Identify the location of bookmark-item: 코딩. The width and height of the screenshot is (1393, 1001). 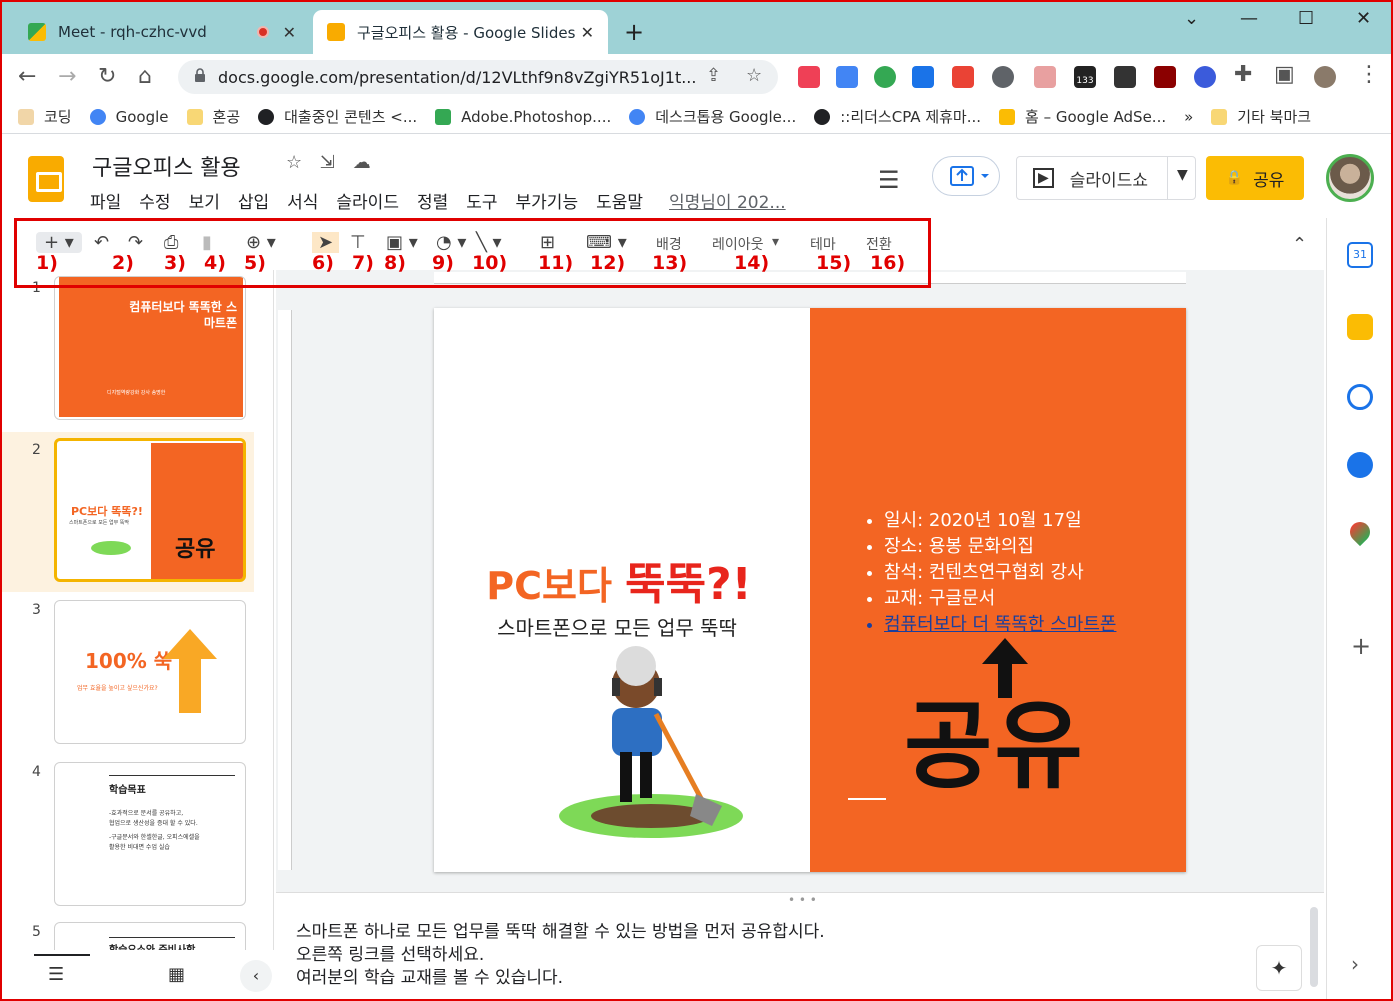
(45, 116).